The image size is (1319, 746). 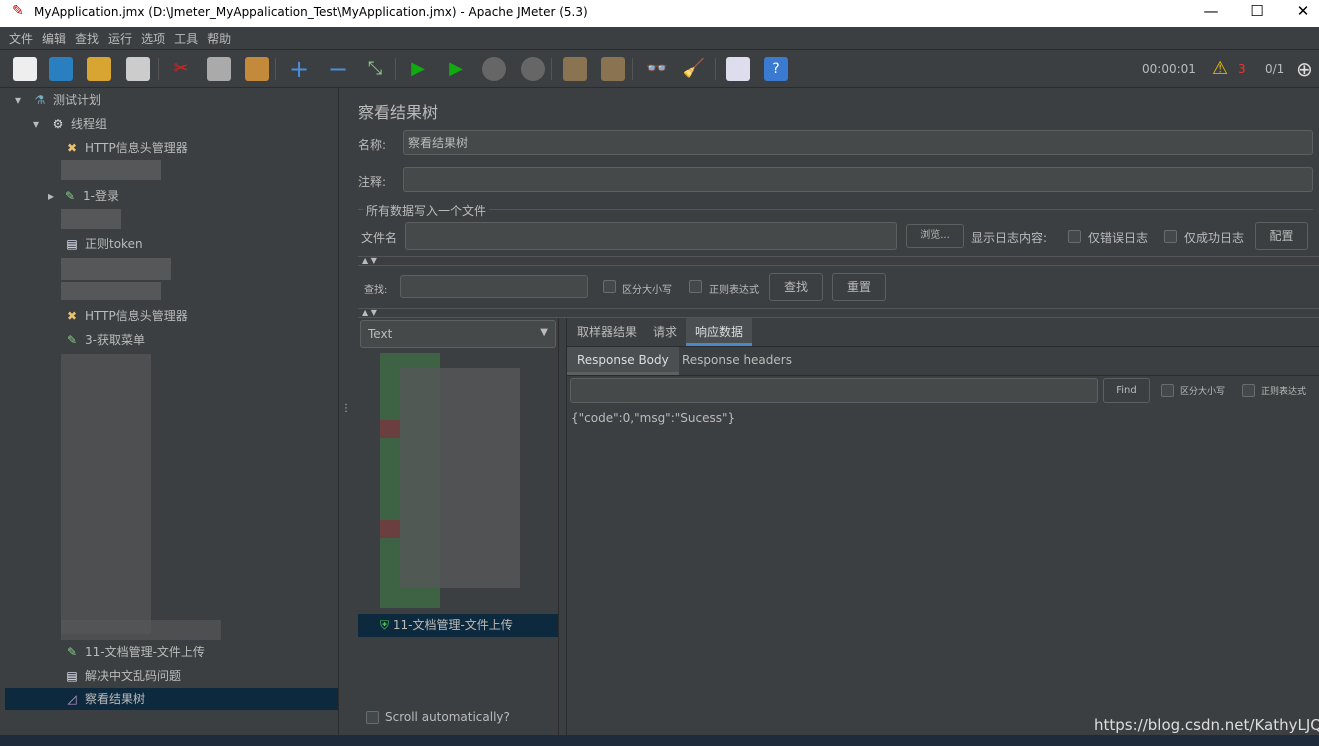 What do you see at coordinates (214, 37) in the screenshot?
I see `menu-help: 帮助` at bounding box center [214, 37].